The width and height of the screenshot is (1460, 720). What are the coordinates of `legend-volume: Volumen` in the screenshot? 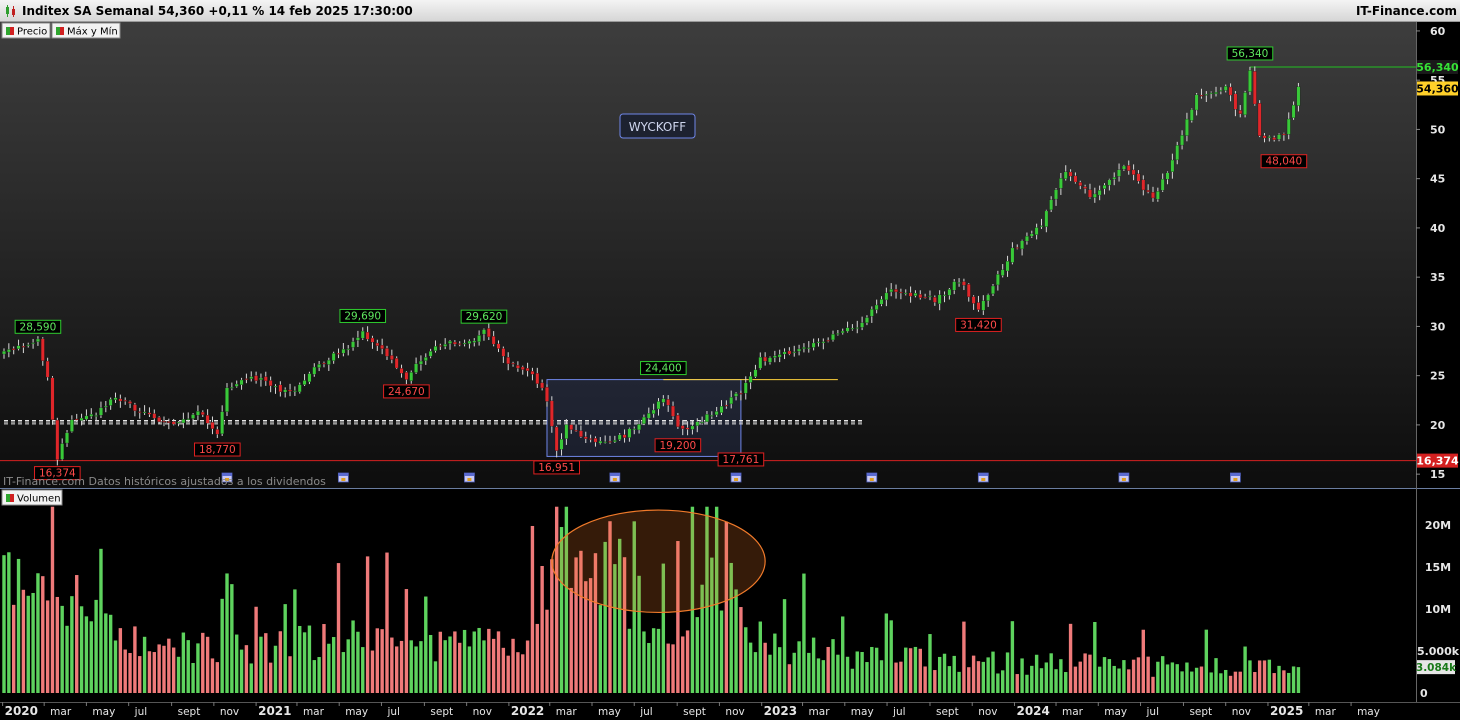 It's located at (32, 497).